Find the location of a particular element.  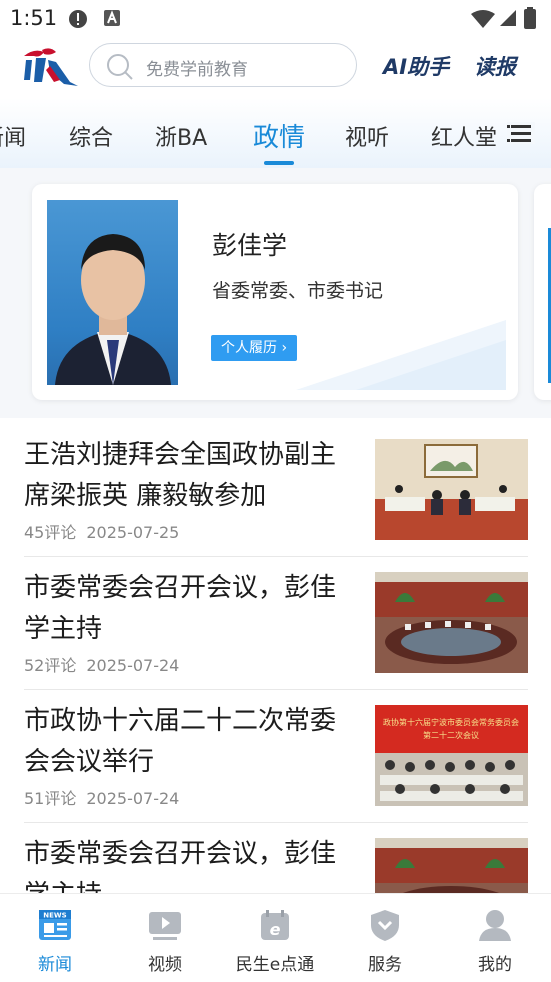

tab-zheba: 浙BA is located at coordinates (181, 136).